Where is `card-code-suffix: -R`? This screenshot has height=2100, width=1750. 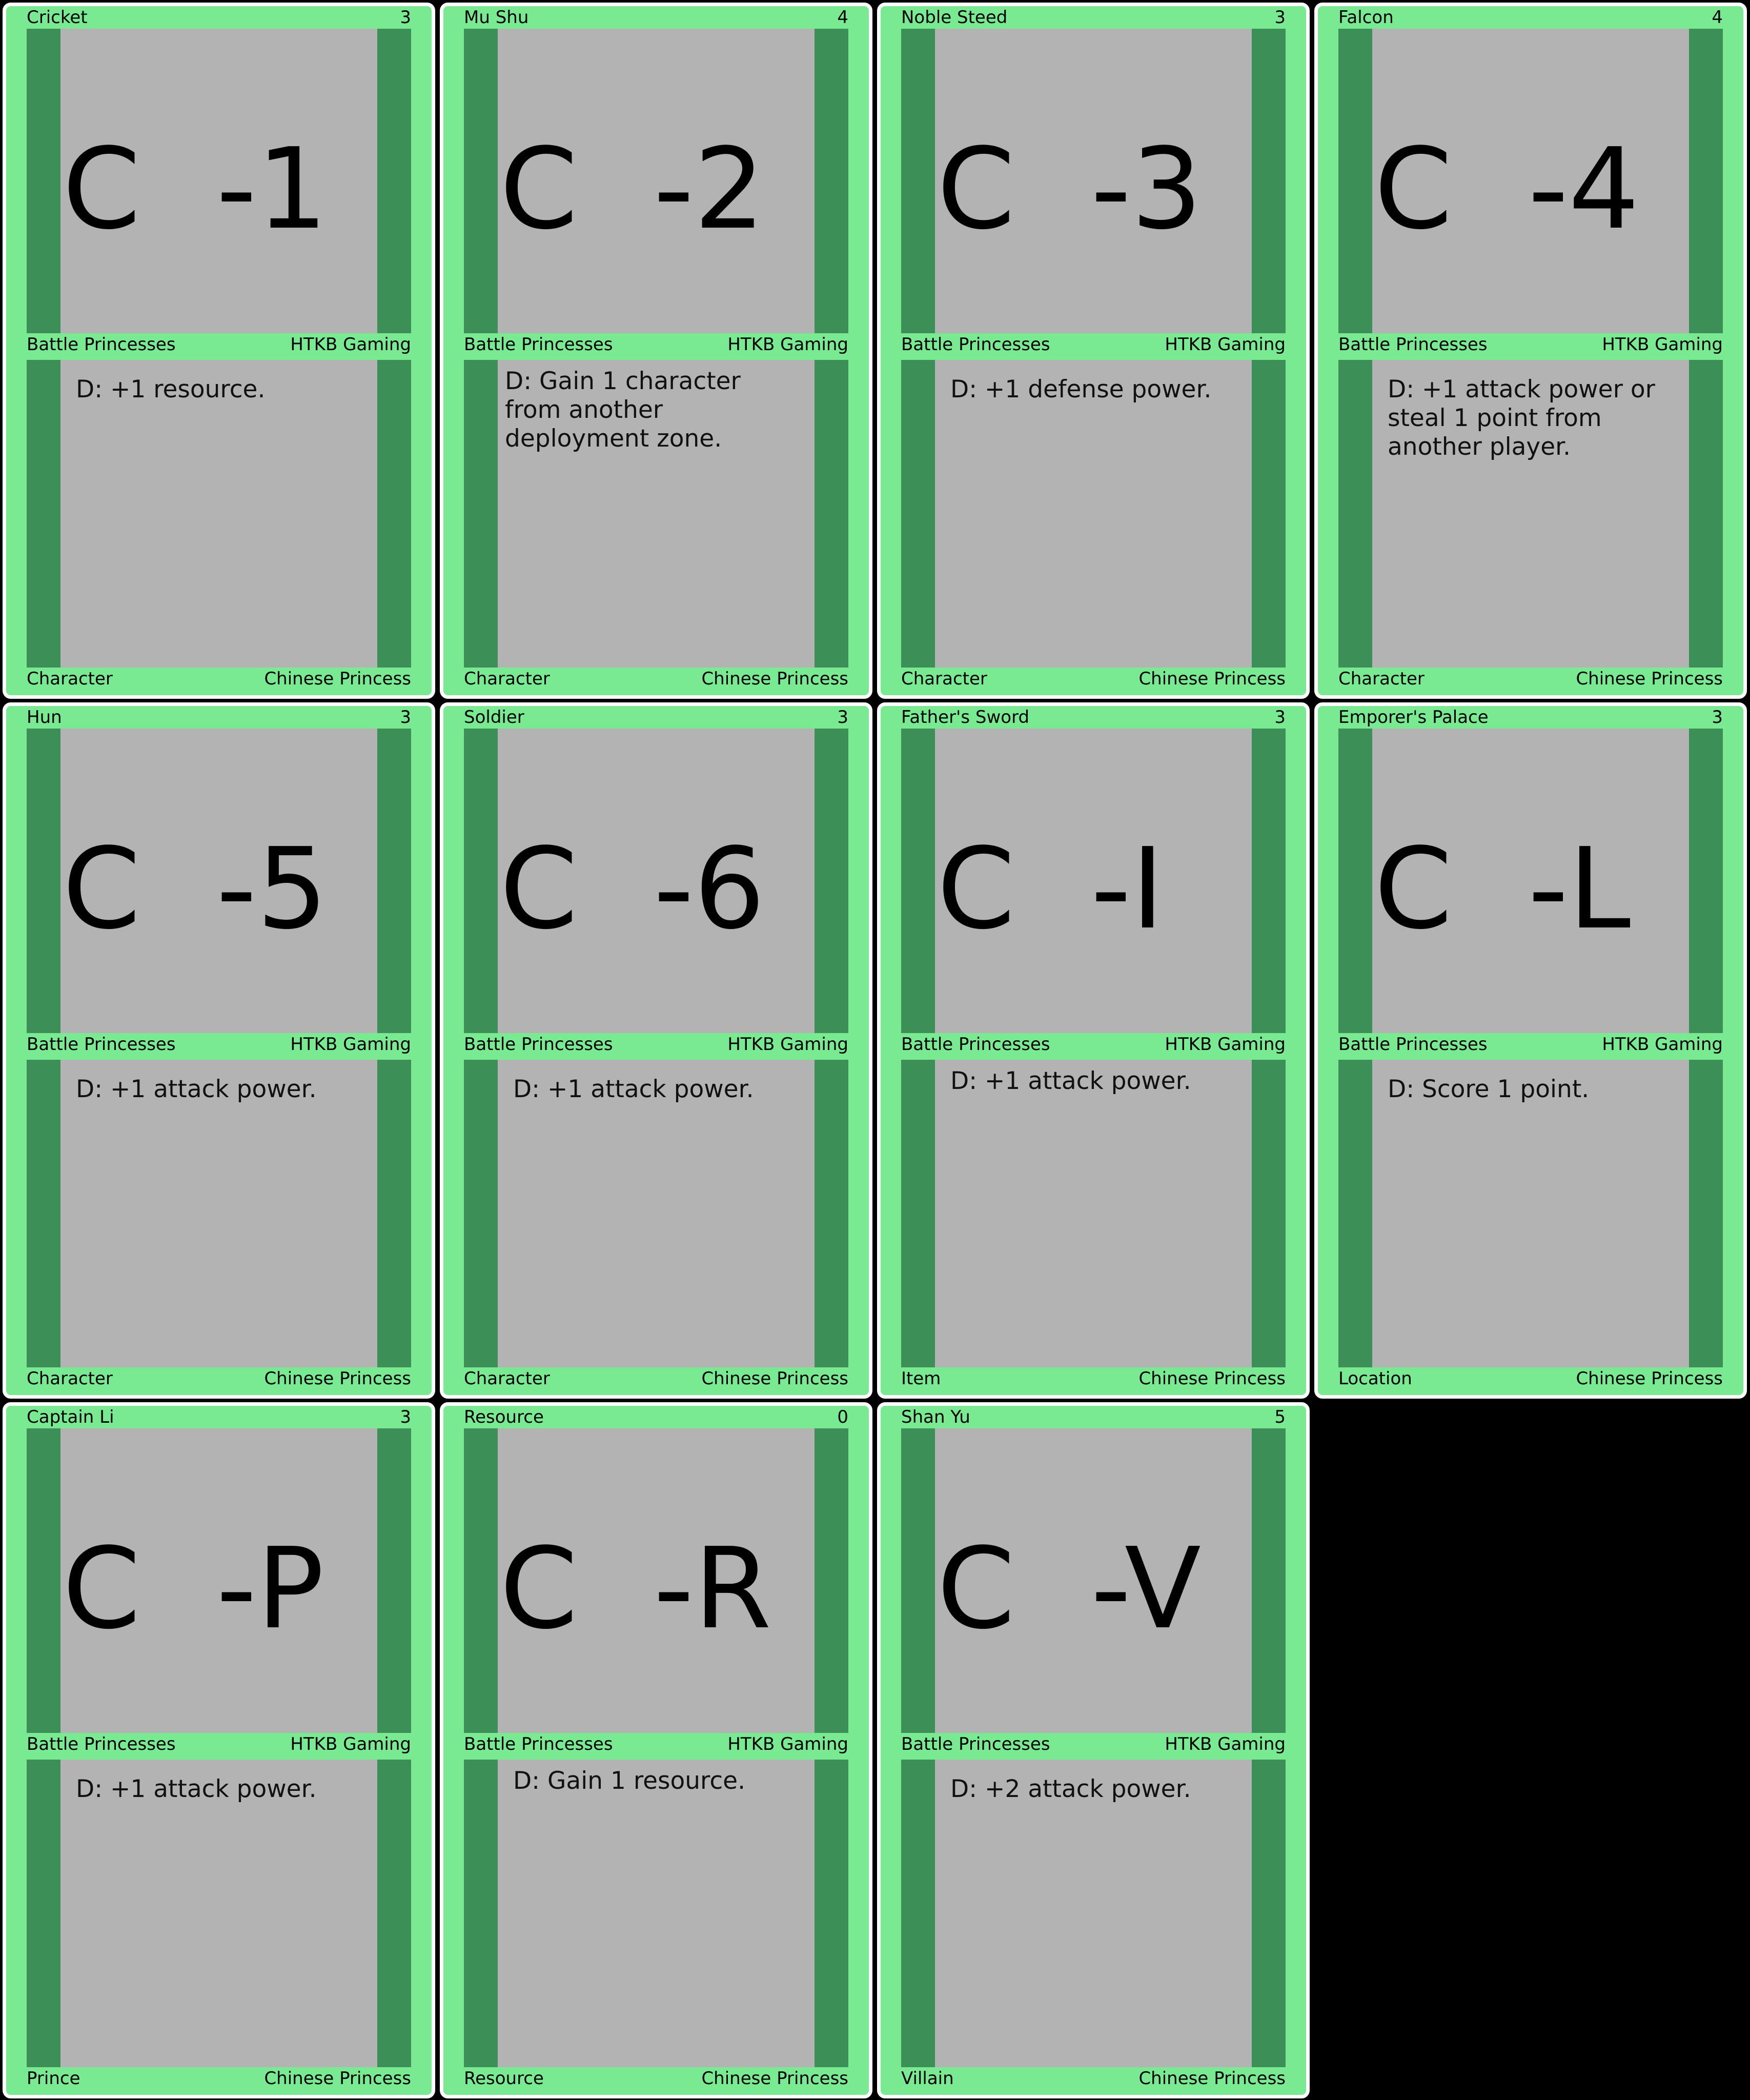 card-code-suffix: -R is located at coordinates (713, 1589).